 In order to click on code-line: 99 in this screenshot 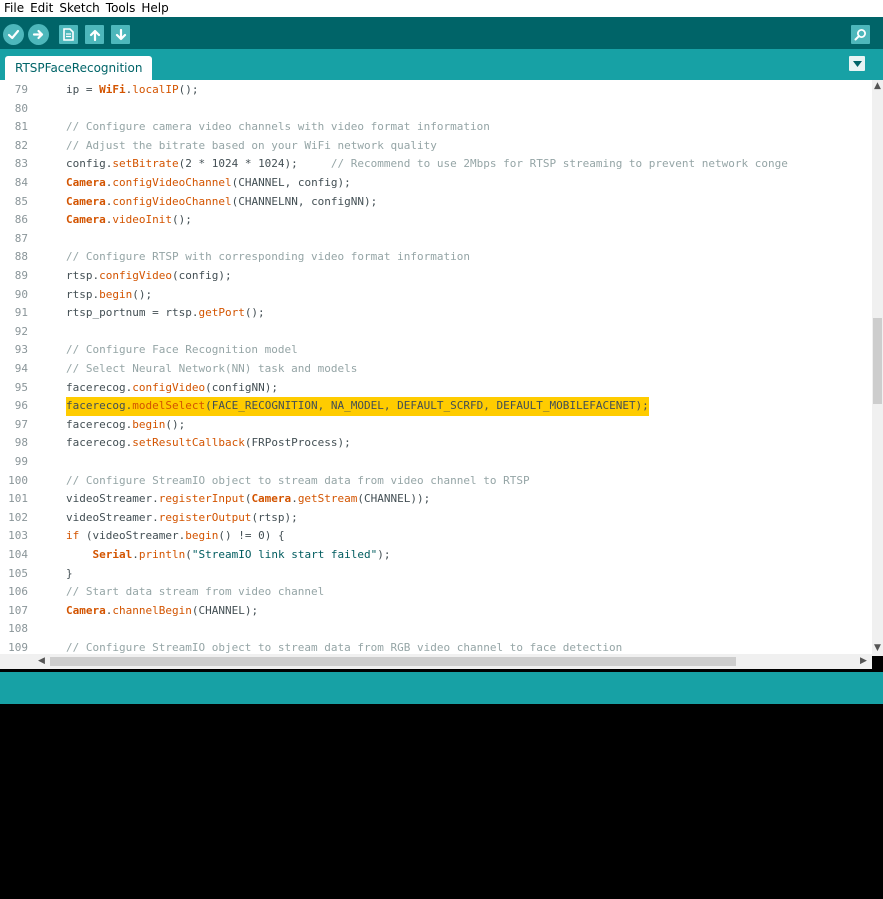, I will do `click(436, 462)`.